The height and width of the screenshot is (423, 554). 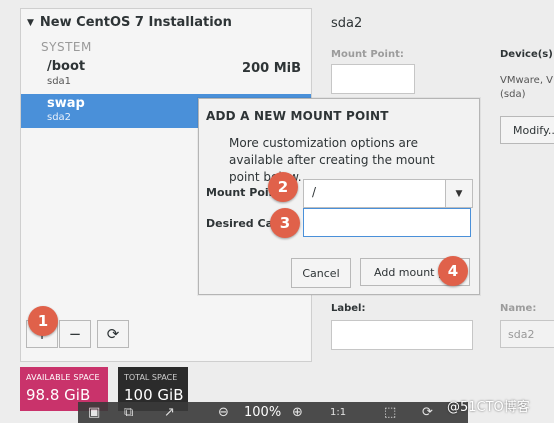 I want to click on mount-point-combobox-value: /, so click(x=314, y=192).